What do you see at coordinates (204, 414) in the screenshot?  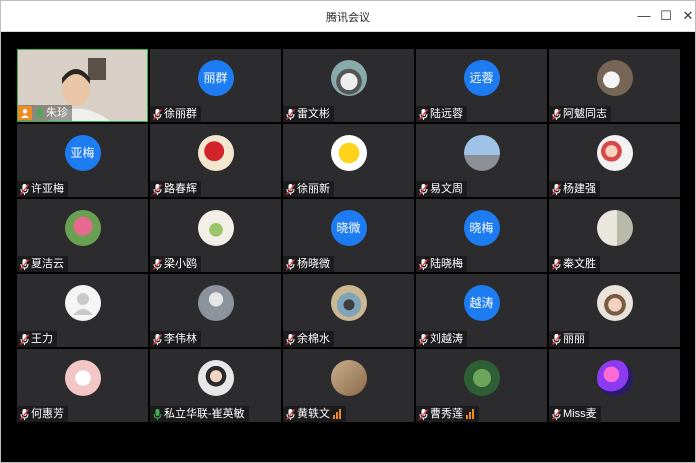 I see `participant-name: 私立华联-崔英敏` at bounding box center [204, 414].